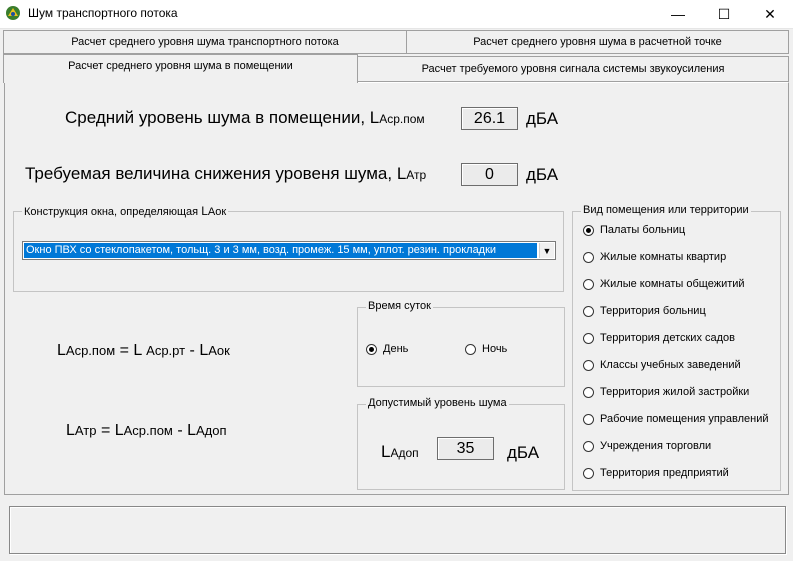 This screenshot has height=561, width=793. I want to click on close-icon: ✕, so click(770, 13).